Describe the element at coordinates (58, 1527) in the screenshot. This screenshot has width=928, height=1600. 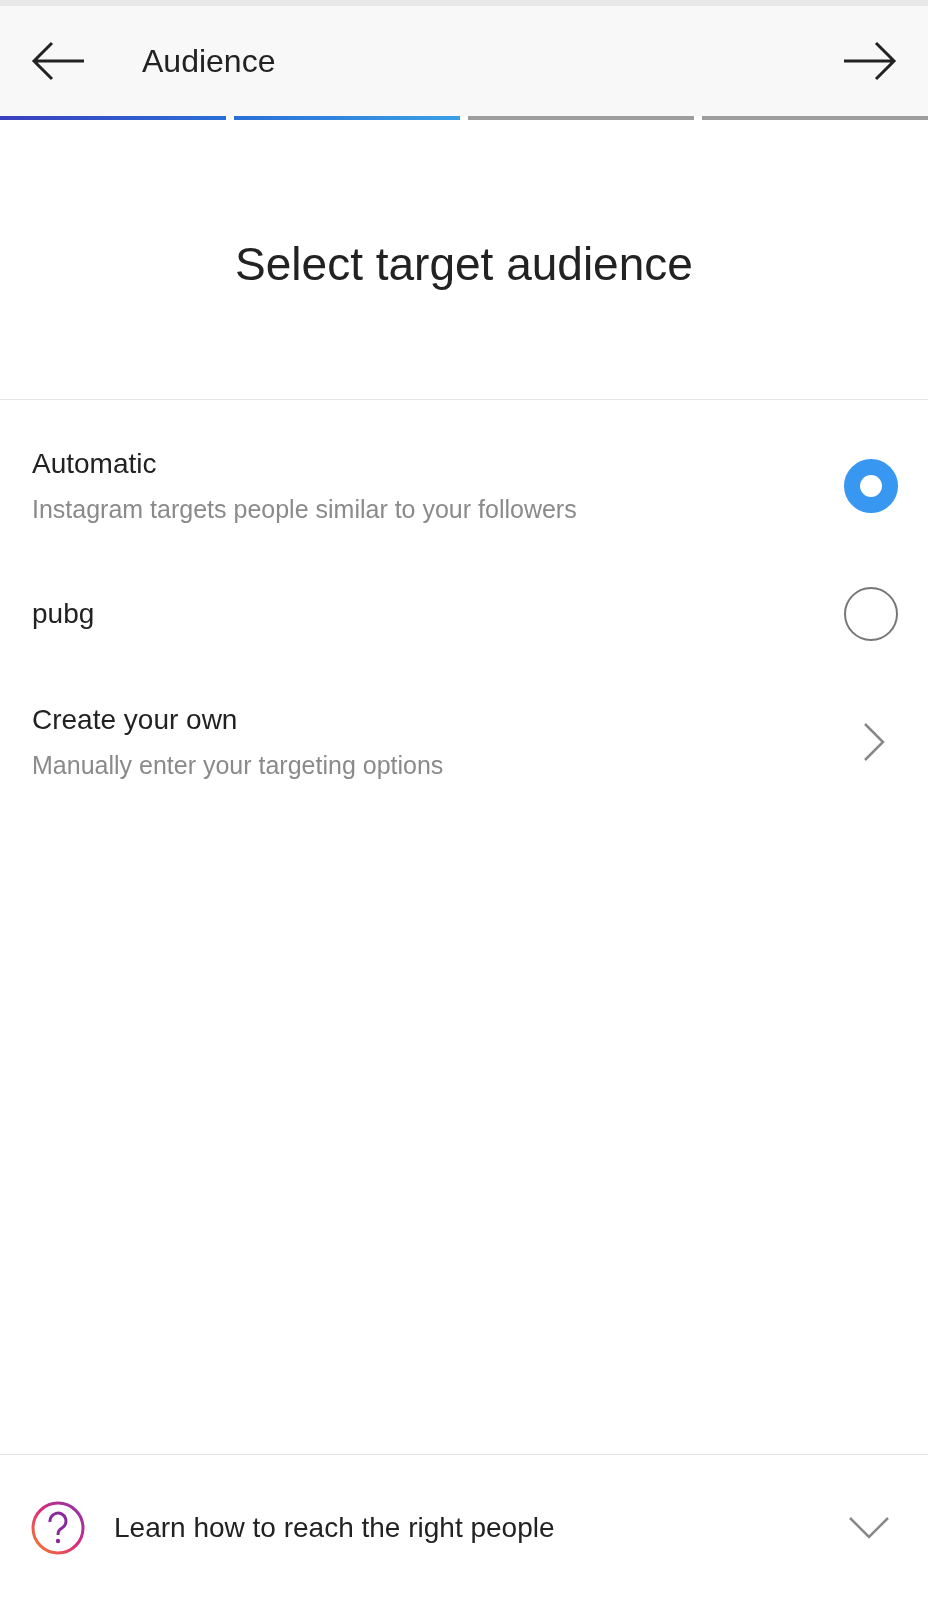
I see `question-icon` at that location.